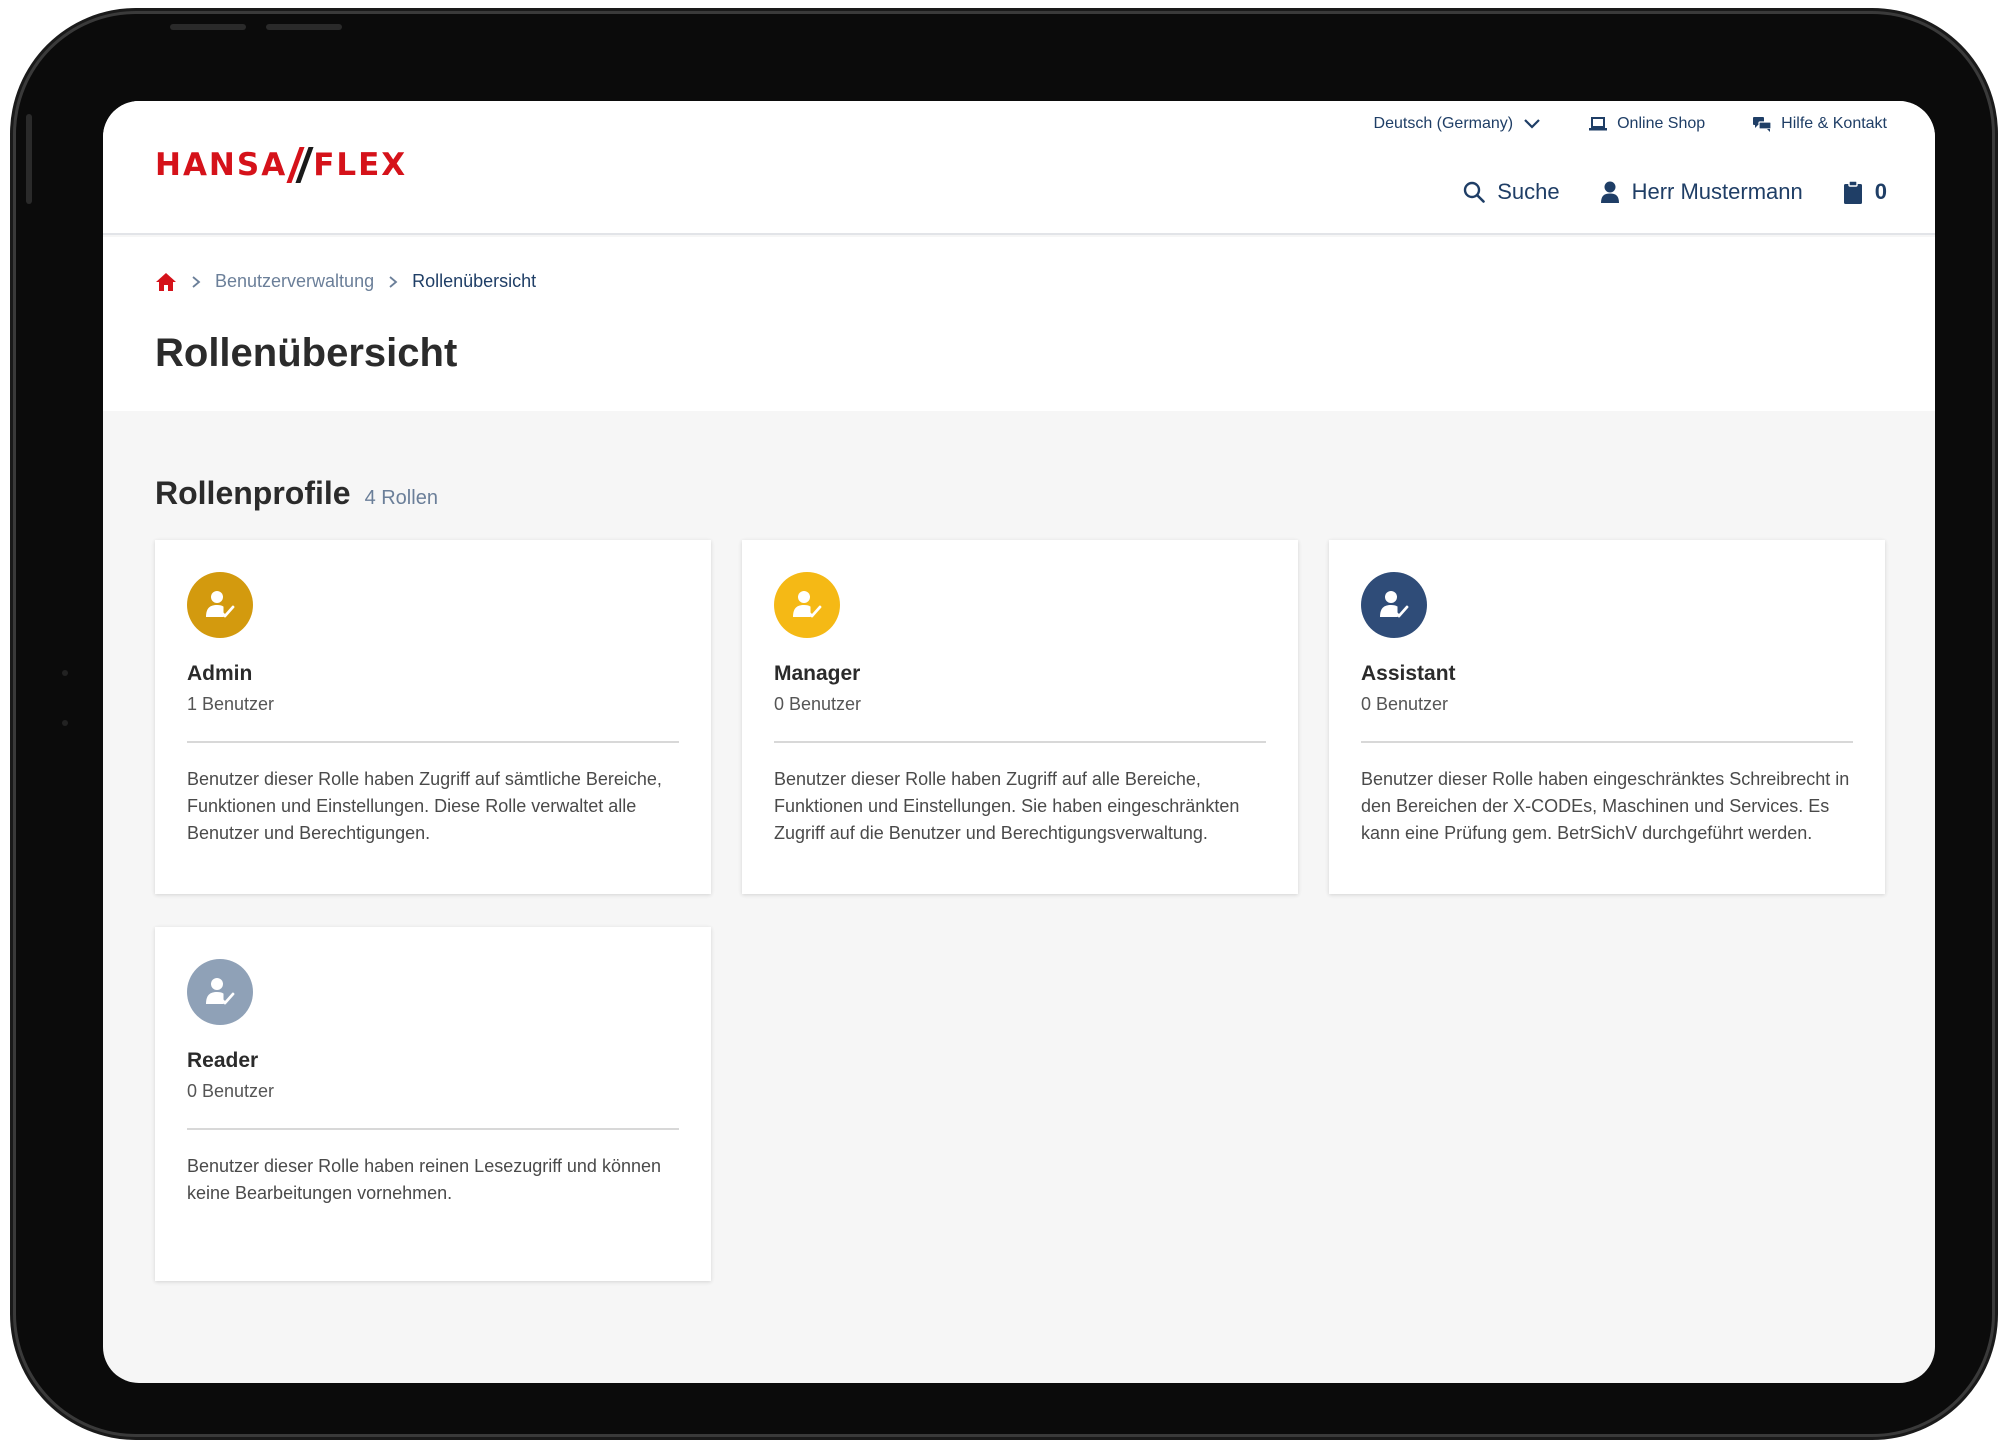 This screenshot has height=1449, width=2000. What do you see at coordinates (1834, 123) in the screenshot?
I see `help-contact-label: Hilfe & Kontakt` at bounding box center [1834, 123].